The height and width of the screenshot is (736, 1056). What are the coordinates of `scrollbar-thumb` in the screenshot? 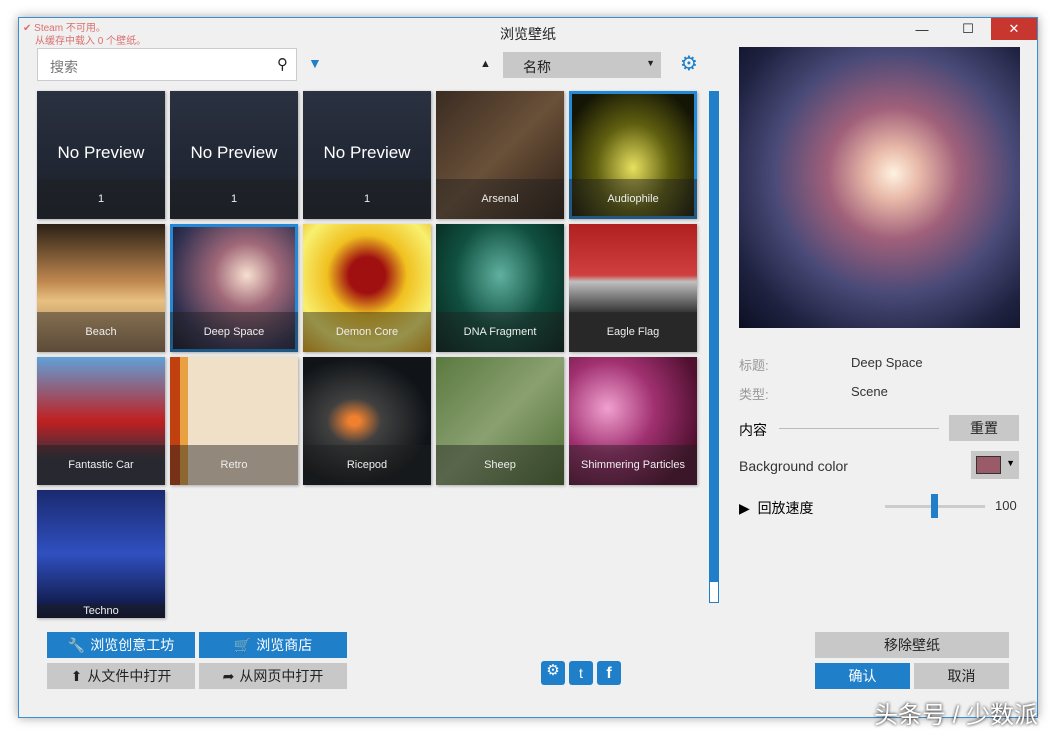 It's located at (714, 337).